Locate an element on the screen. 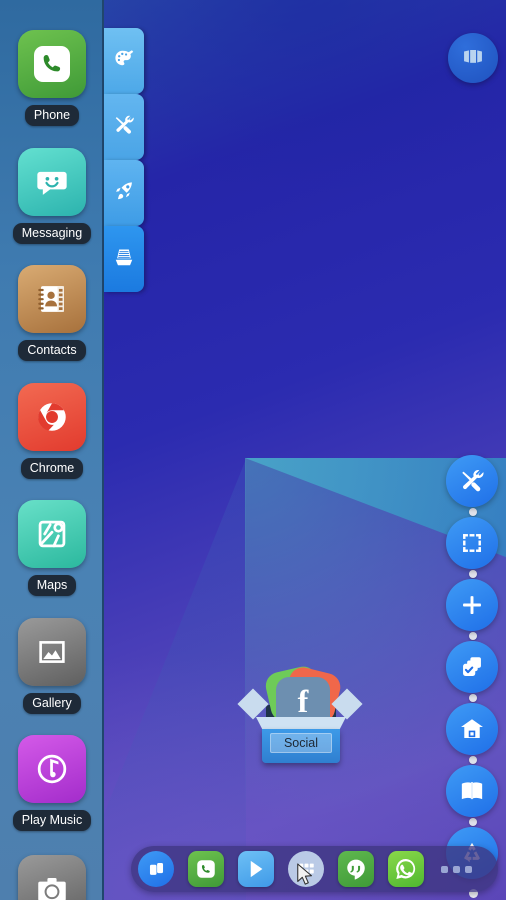 This screenshot has height=900, width=506. dock-item-switch is located at coordinates (156, 869).